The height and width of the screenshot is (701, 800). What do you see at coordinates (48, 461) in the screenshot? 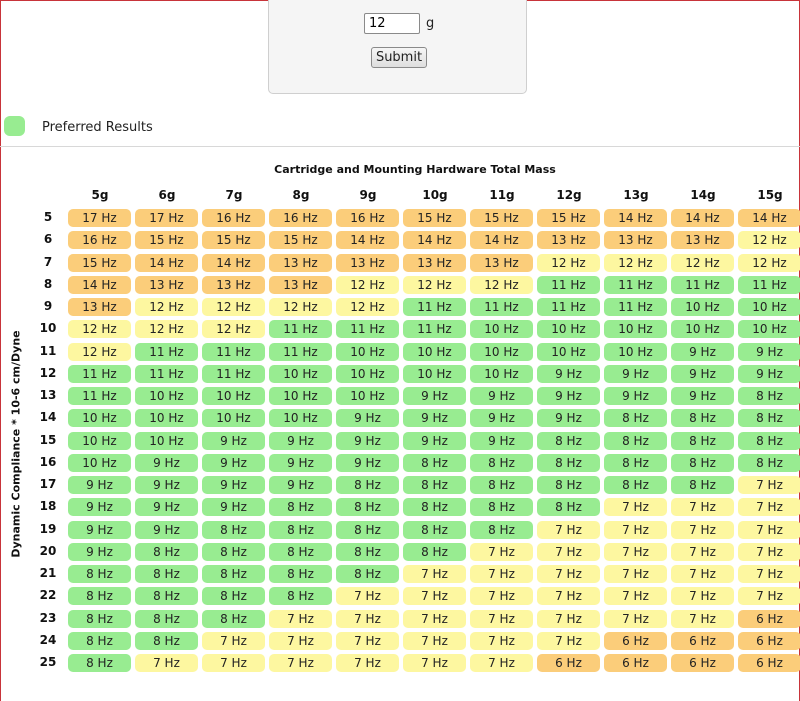
I see `row-header: 16` at bounding box center [48, 461].